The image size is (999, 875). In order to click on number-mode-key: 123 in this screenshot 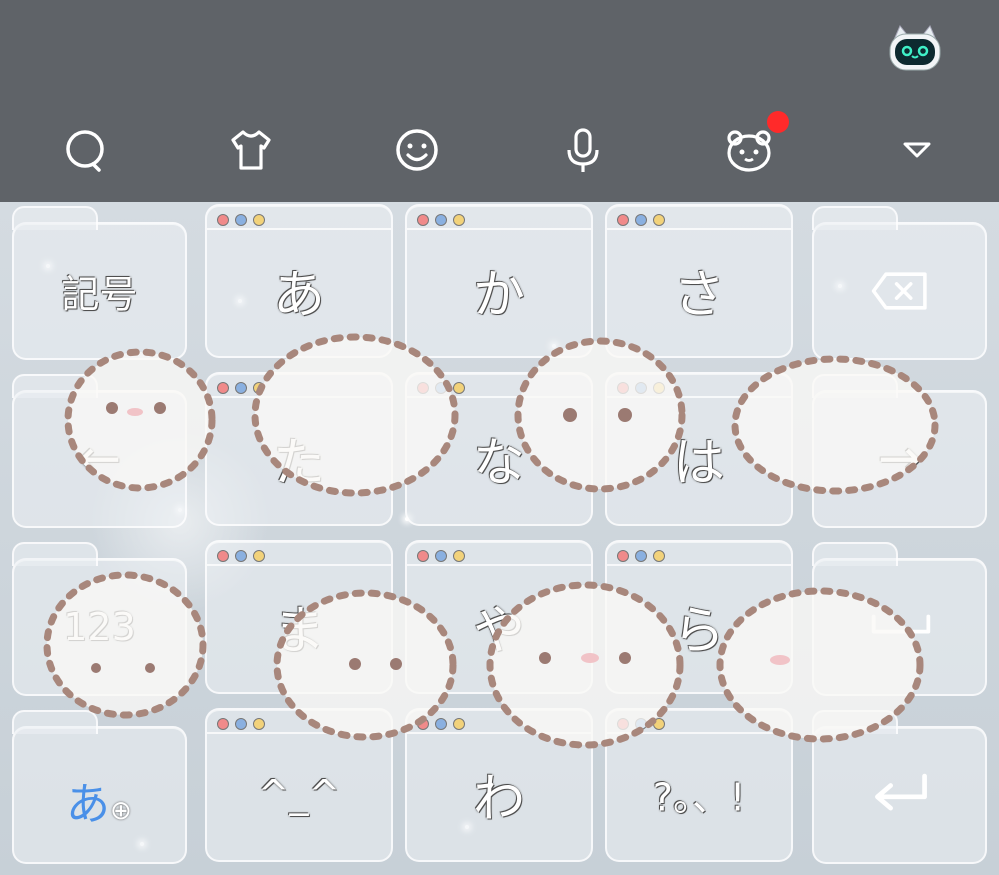, I will do `click(99, 619)`.